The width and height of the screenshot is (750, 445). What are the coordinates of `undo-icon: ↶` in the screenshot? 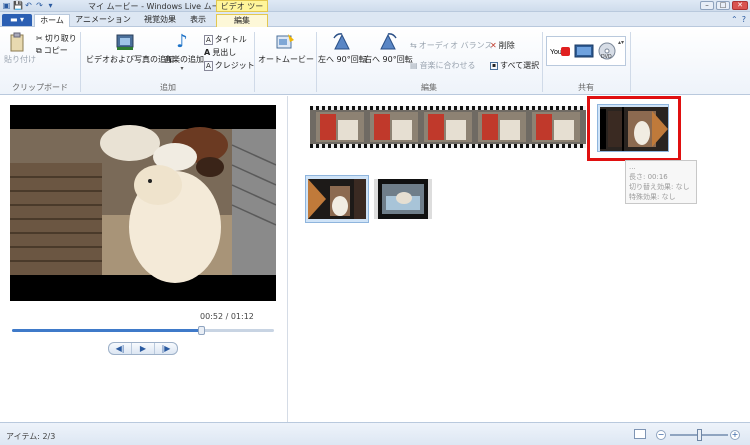 It's located at (28, 5).